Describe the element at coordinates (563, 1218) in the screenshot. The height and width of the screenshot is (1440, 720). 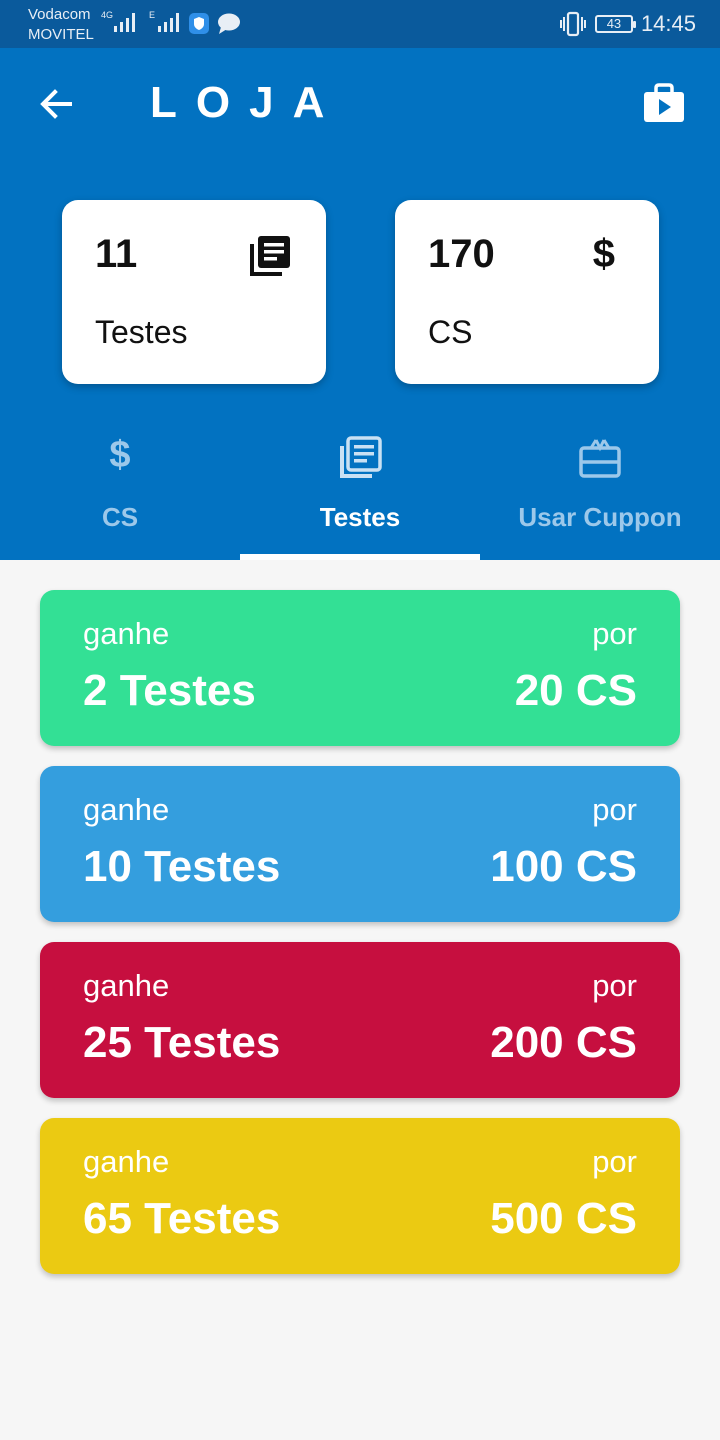
I see `offer-price: 500 CS` at that location.